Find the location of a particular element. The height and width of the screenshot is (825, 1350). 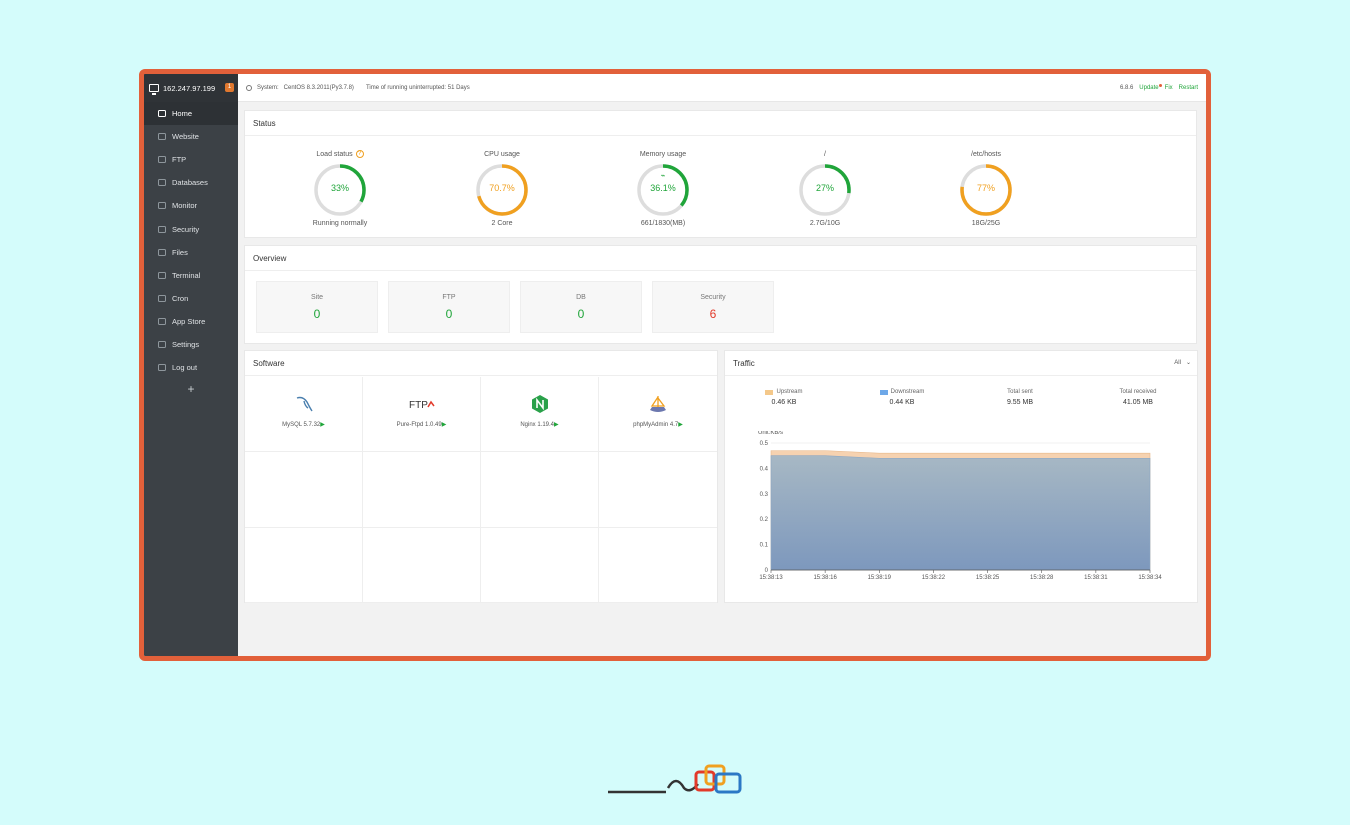

overview-panel: Overview Site 0 FTP 0 DB 0 Security 6 is located at coordinates (720, 294).